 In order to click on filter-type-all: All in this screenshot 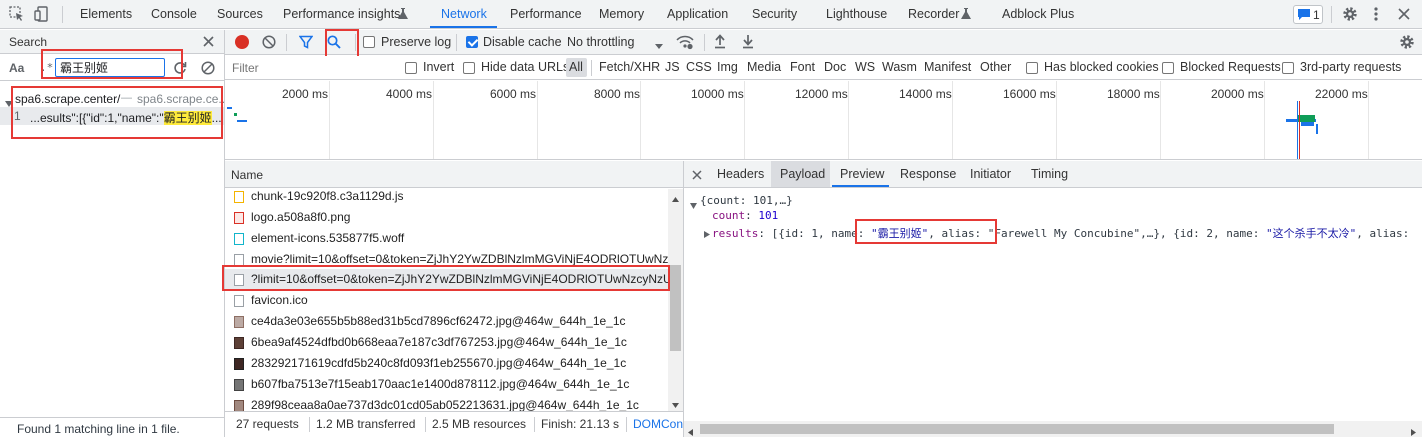, I will do `click(576, 67)`.